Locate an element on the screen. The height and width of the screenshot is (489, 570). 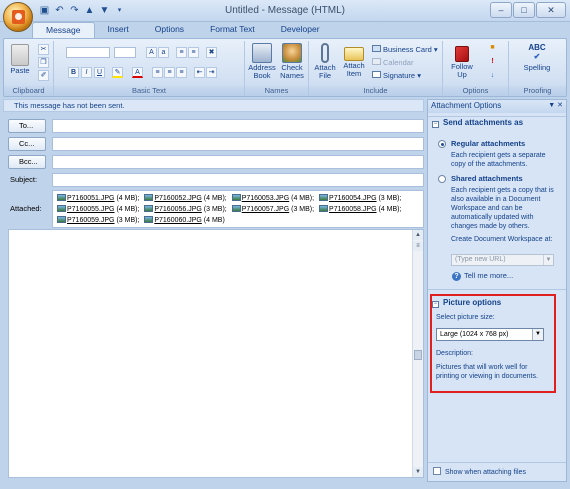
close-button: ✕ is located at coordinates (551, 10).